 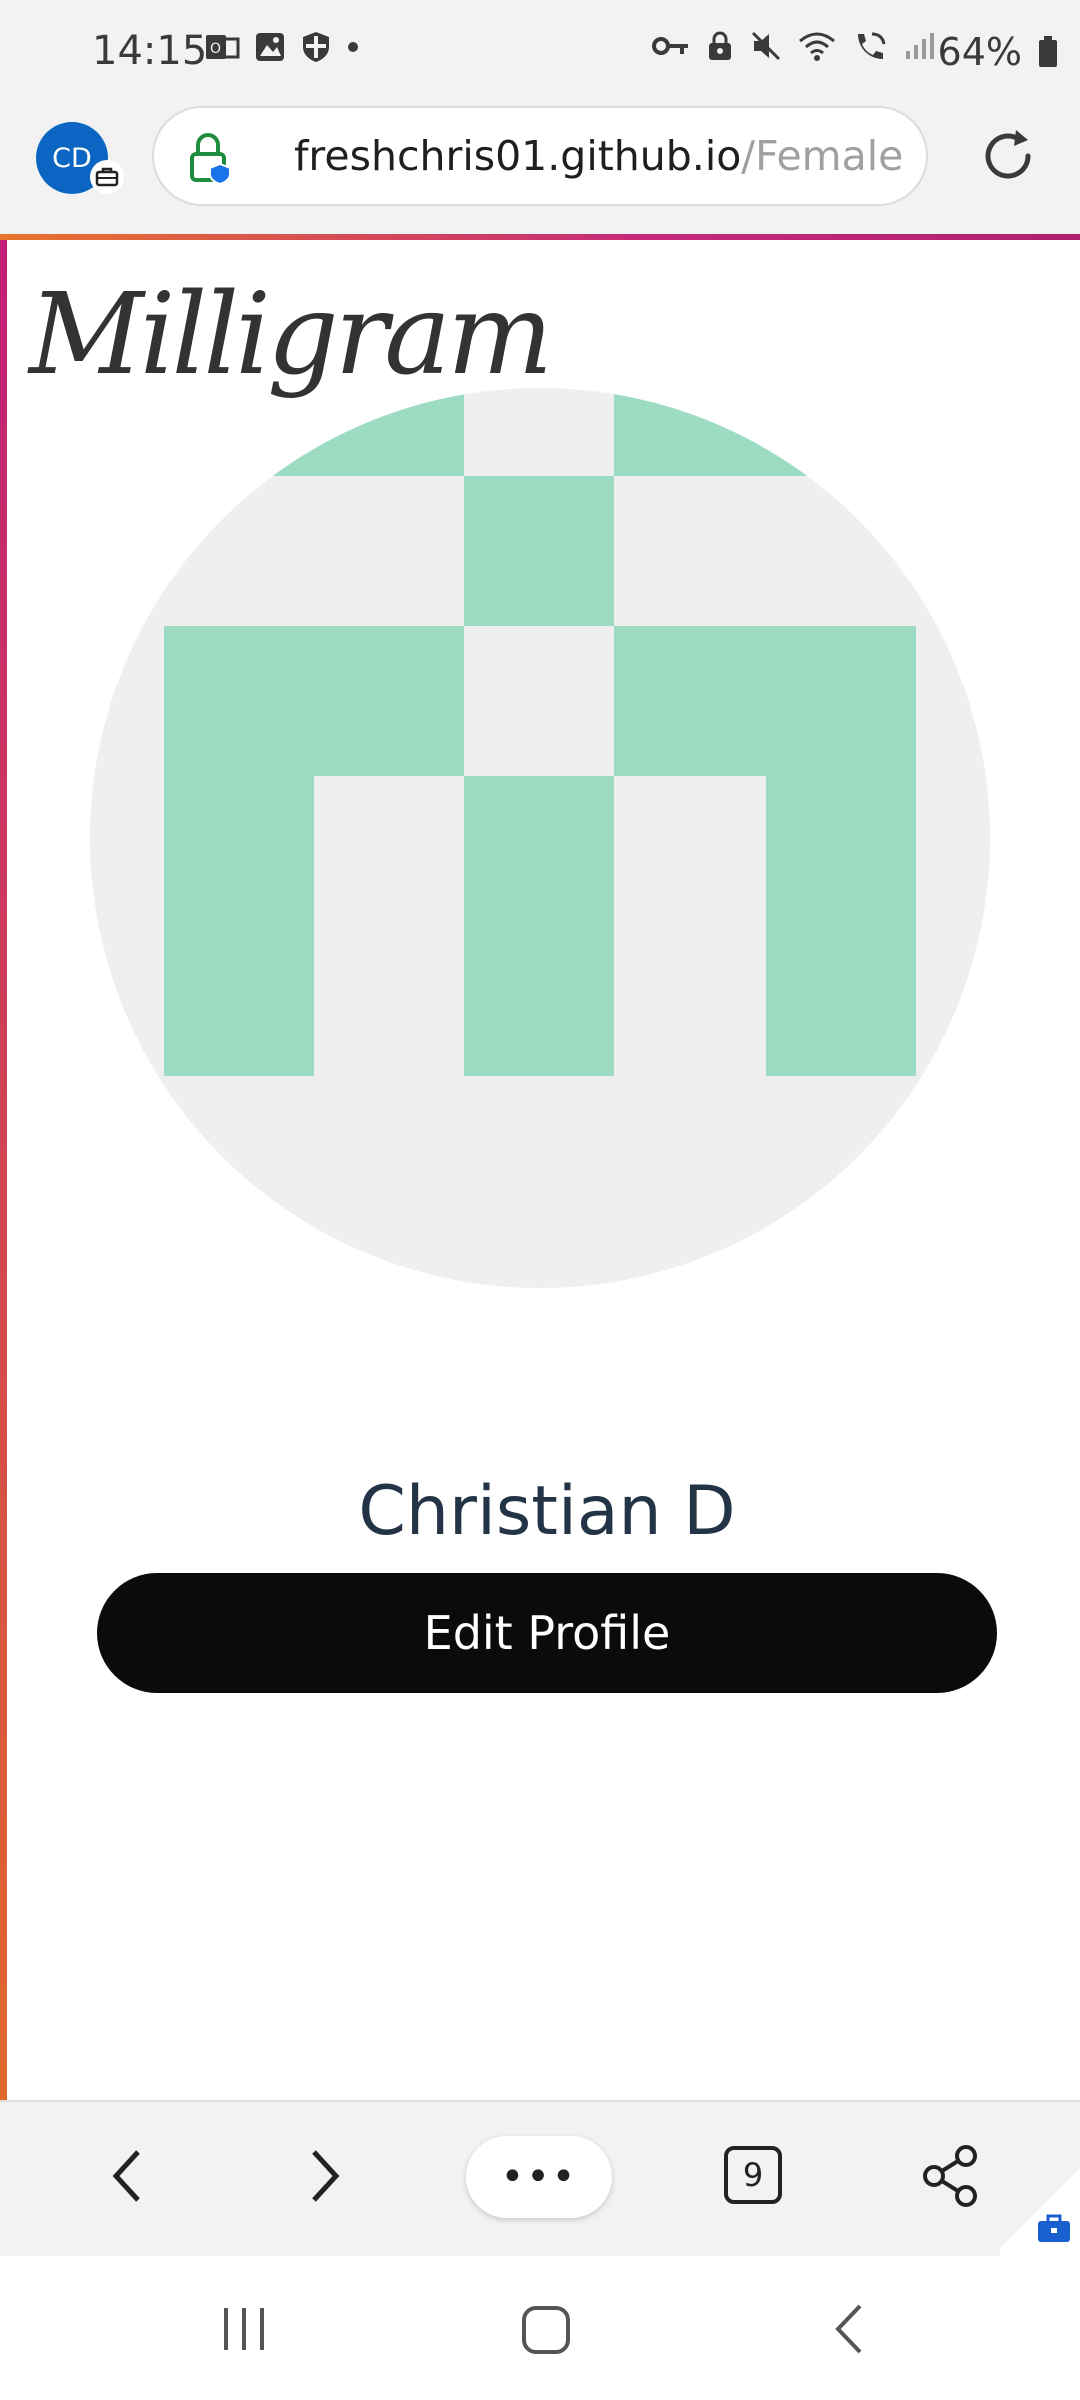 I want to click on status-notification-icons: O, so click(x=282, y=47).